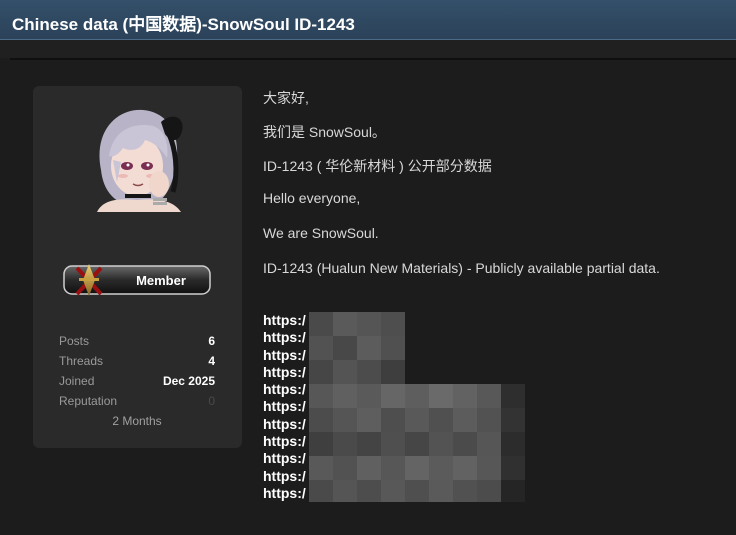 The image size is (736, 535). Describe the element at coordinates (137, 362) in the screenshot. I see `stat-threads: Threads 4` at that location.